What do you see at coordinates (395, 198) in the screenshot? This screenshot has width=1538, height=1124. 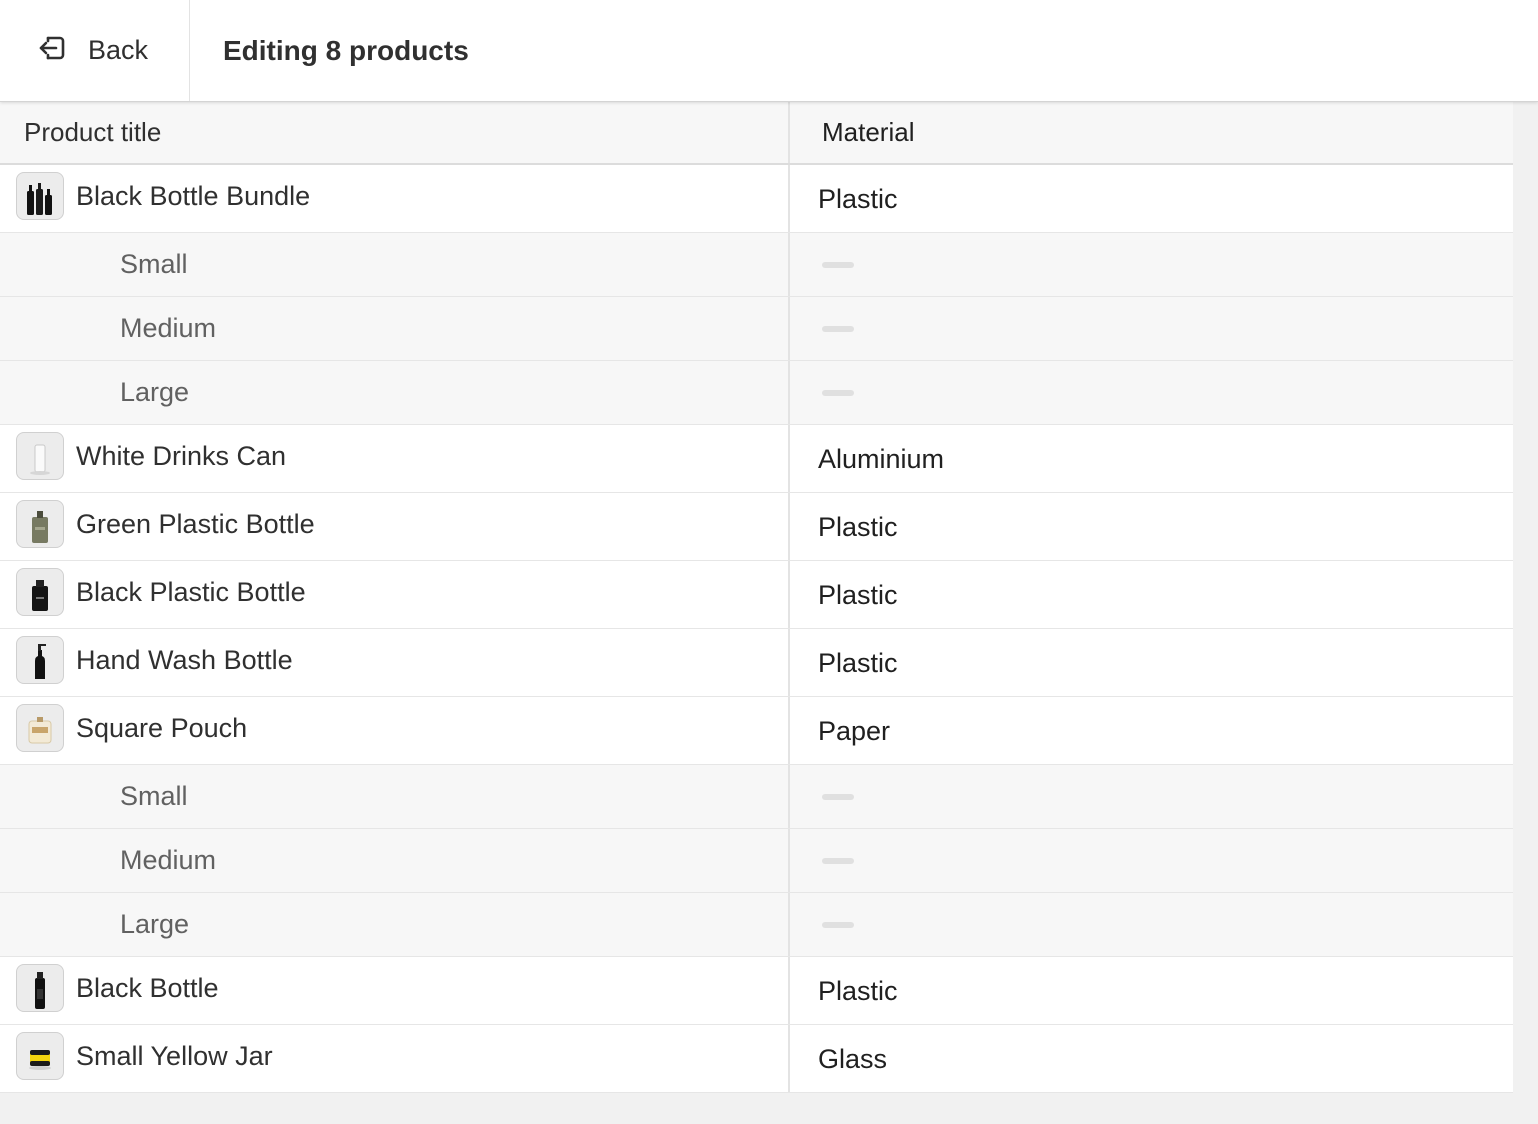 I see `product-title-cell: Black Bottle Bundle` at bounding box center [395, 198].